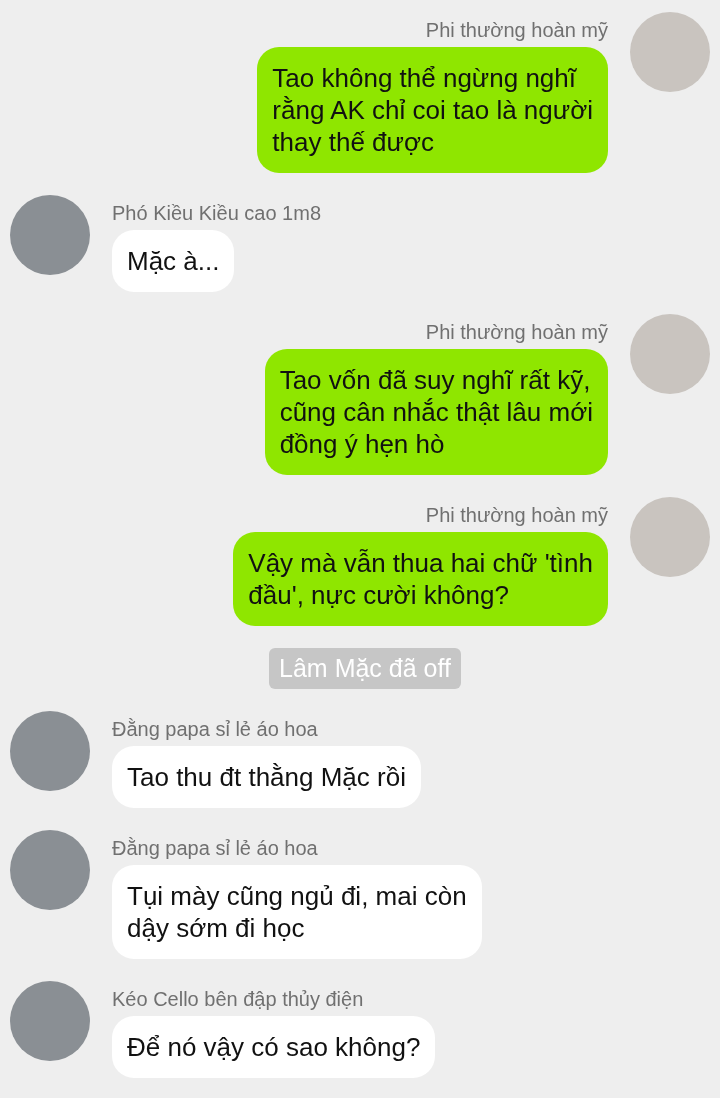 The width and height of the screenshot is (720, 1098). I want to click on sender-name: Phó Kiều Kiều cao 1m8, so click(217, 213).